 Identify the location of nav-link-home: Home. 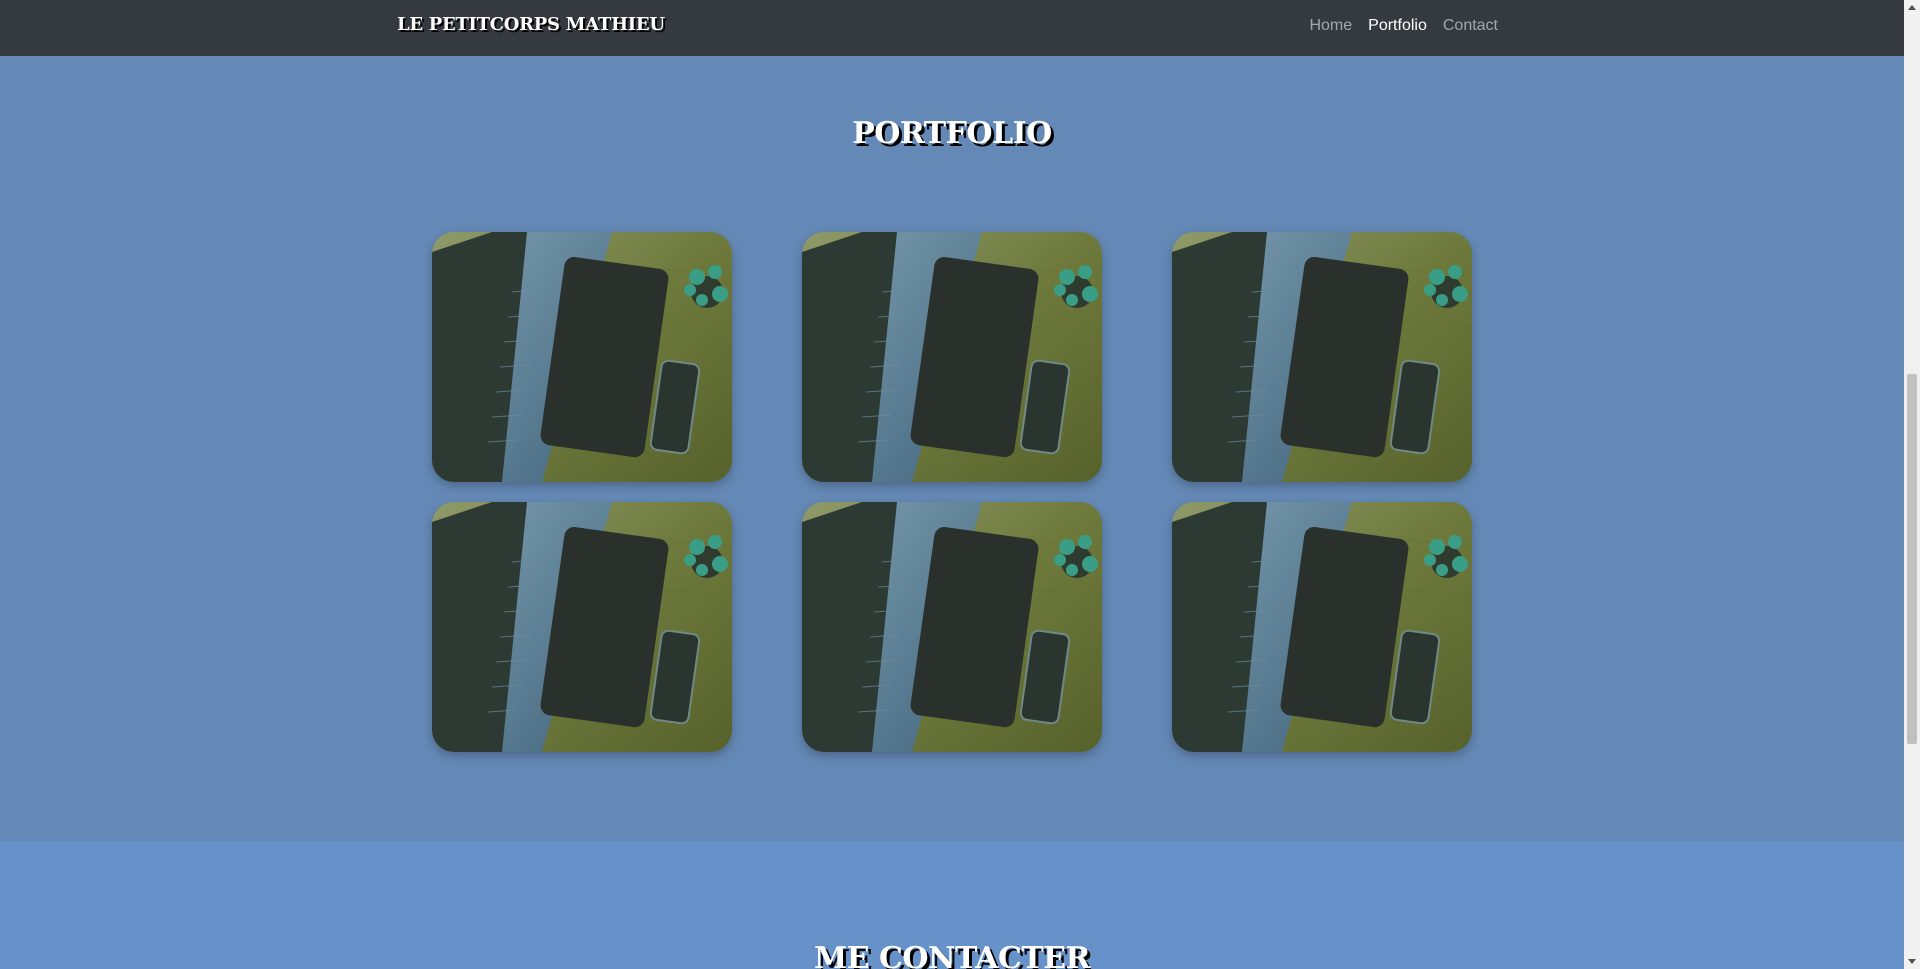
(1330, 26).